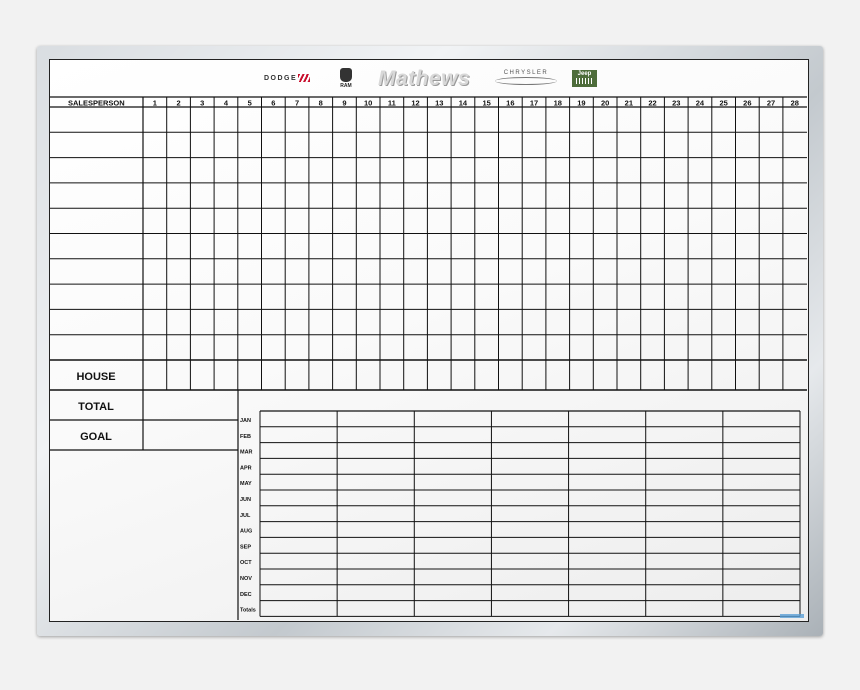 The height and width of the screenshot is (690, 860). I want to click on day-header-28: 28, so click(795, 103).